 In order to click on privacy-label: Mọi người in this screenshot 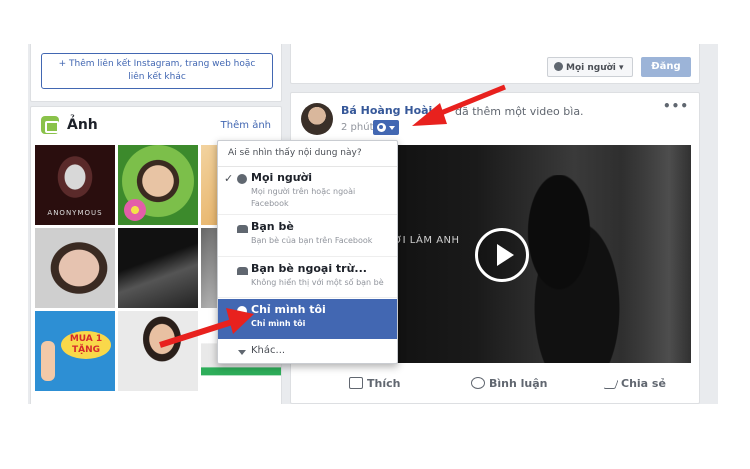, I will do `click(591, 68)`.